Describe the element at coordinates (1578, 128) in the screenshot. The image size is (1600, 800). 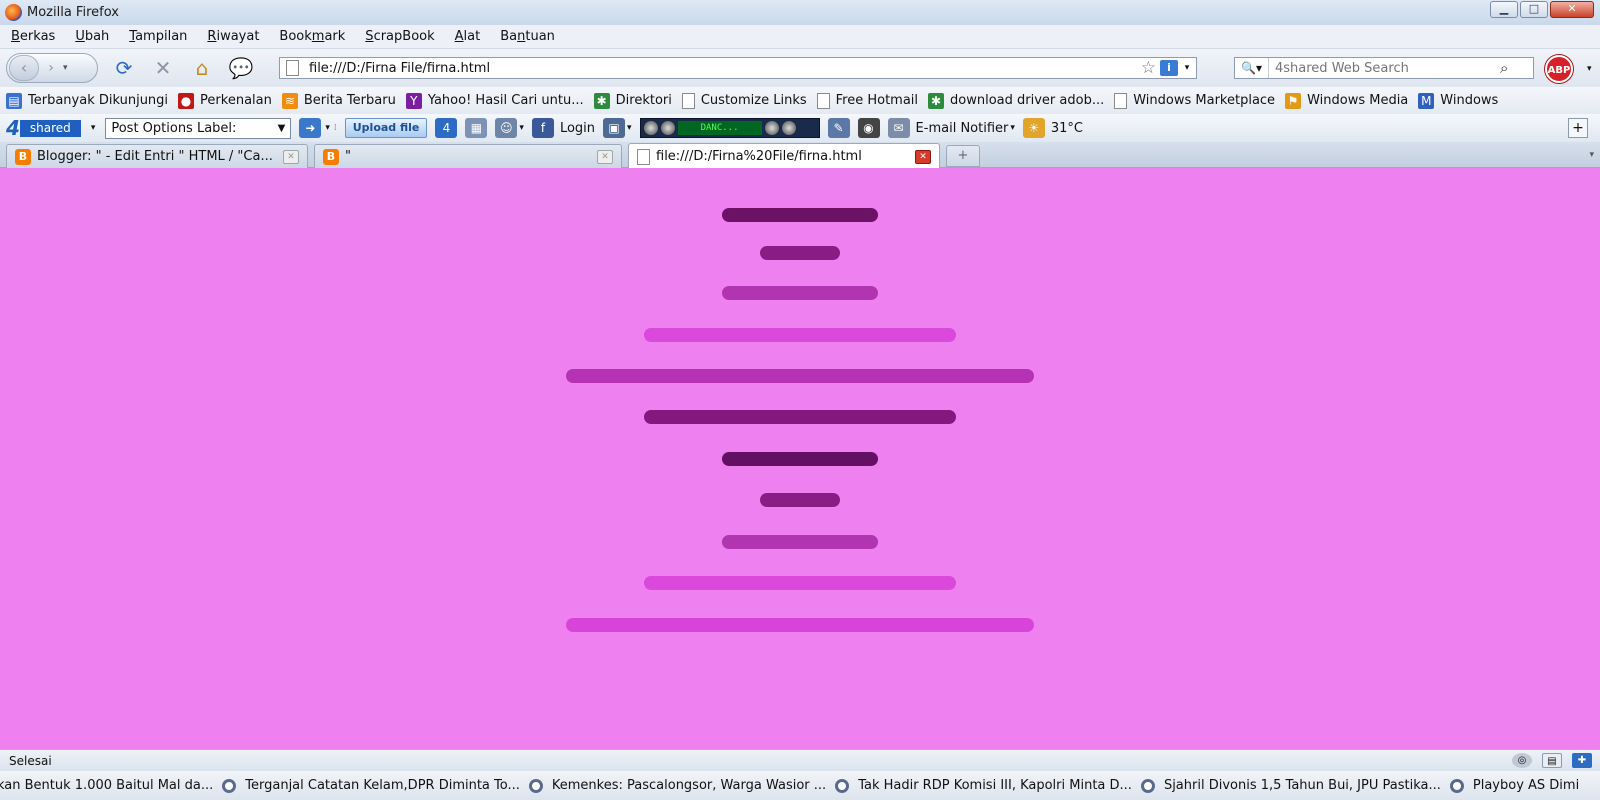
I see `add-toolbar-icon: +` at that location.